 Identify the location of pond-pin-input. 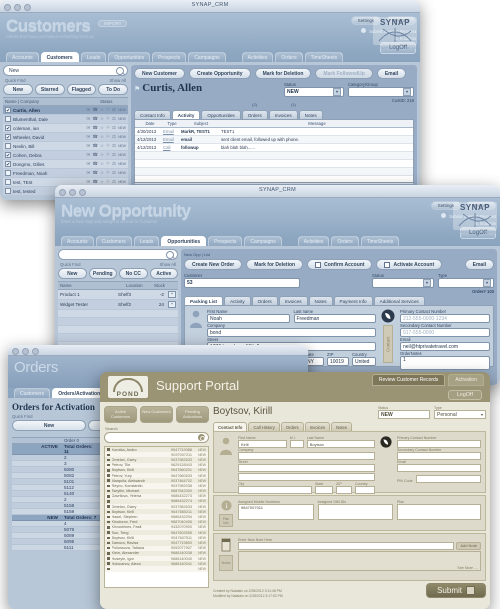
(448, 479).